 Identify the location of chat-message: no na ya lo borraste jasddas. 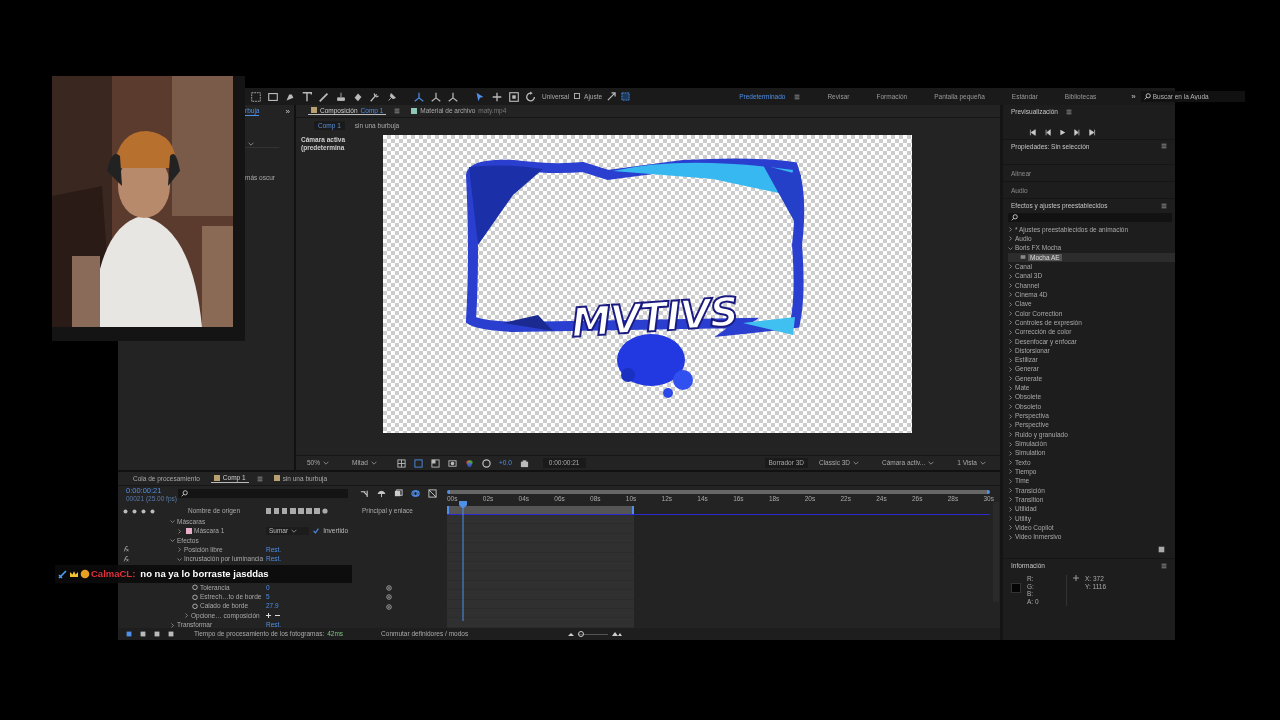
(204, 574).